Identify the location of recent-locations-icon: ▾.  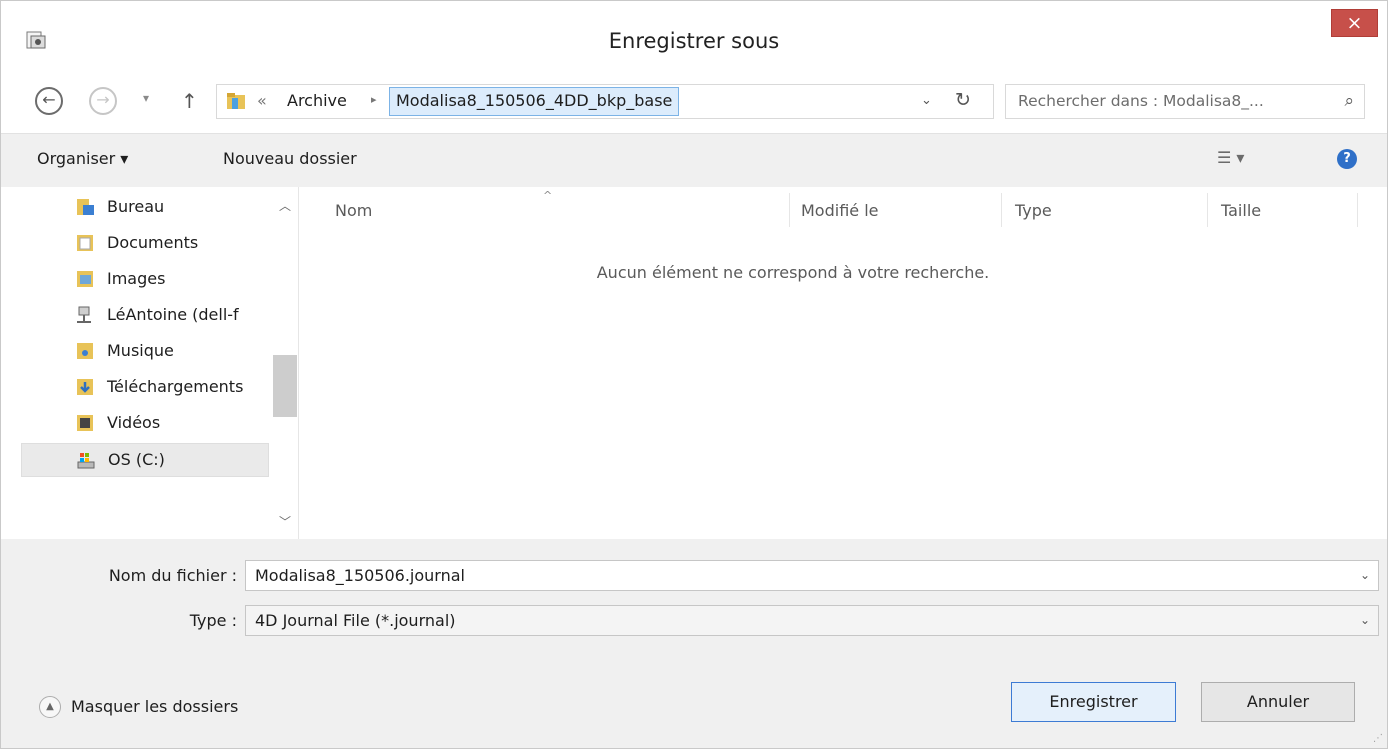
(150, 98).